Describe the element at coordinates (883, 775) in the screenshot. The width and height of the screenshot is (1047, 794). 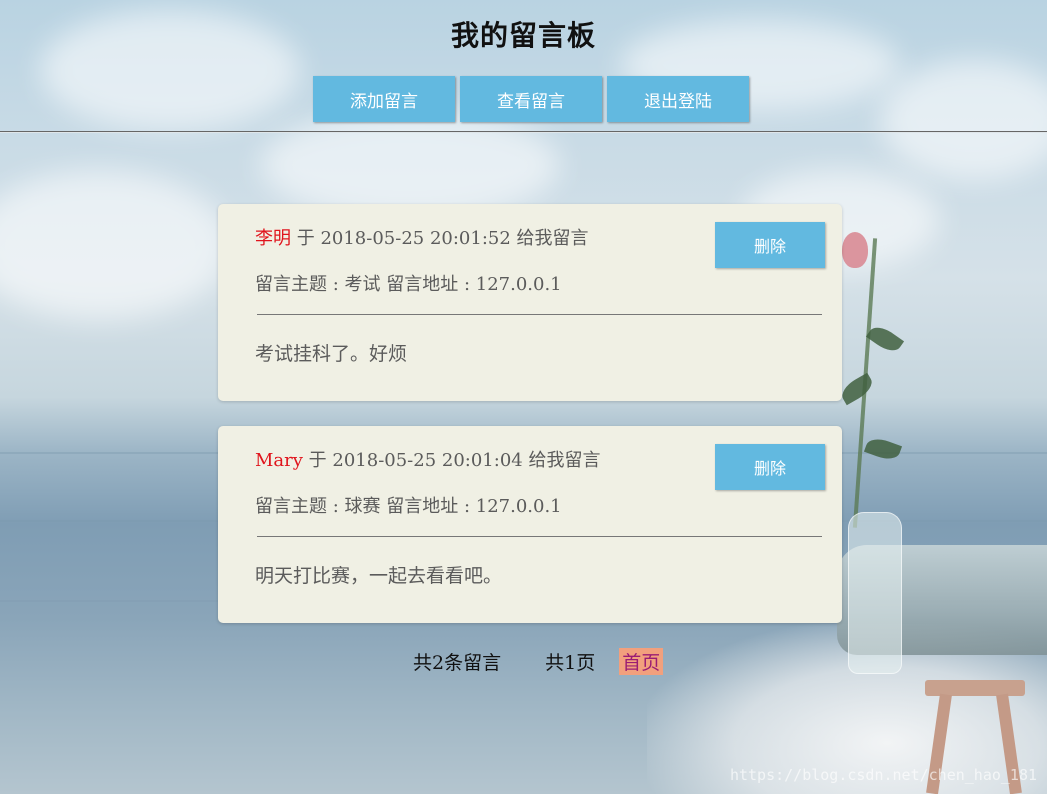
I see `watermark: https://blog.csdn.net/chen_hao_181` at that location.